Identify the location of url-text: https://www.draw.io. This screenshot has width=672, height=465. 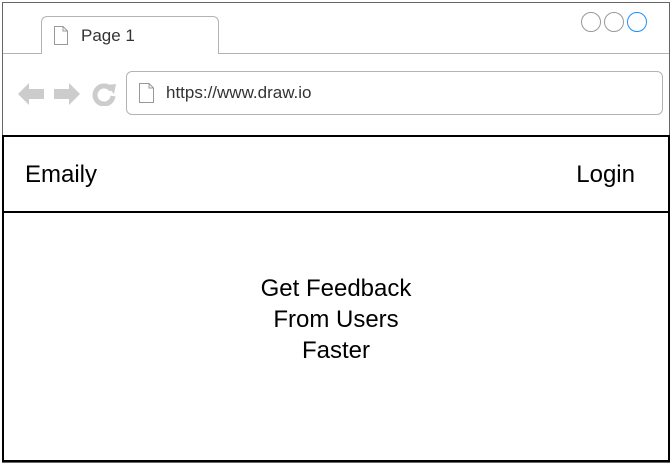
(239, 92).